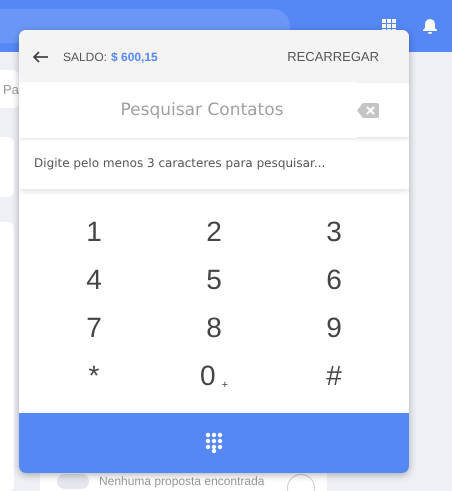  Describe the element at coordinates (41, 56) in the screenshot. I see `back-button` at that location.